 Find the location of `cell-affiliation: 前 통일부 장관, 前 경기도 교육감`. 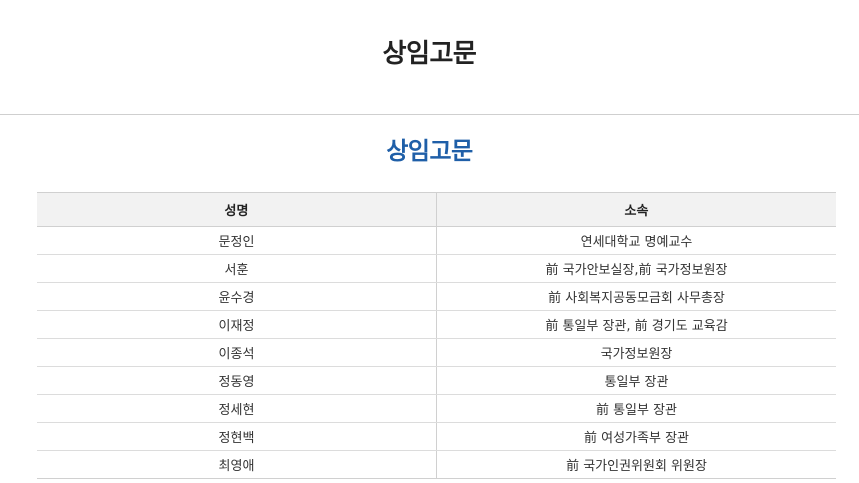

cell-affiliation: 前 통일부 장관, 前 경기도 교육감 is located at coordinates (636, 324).